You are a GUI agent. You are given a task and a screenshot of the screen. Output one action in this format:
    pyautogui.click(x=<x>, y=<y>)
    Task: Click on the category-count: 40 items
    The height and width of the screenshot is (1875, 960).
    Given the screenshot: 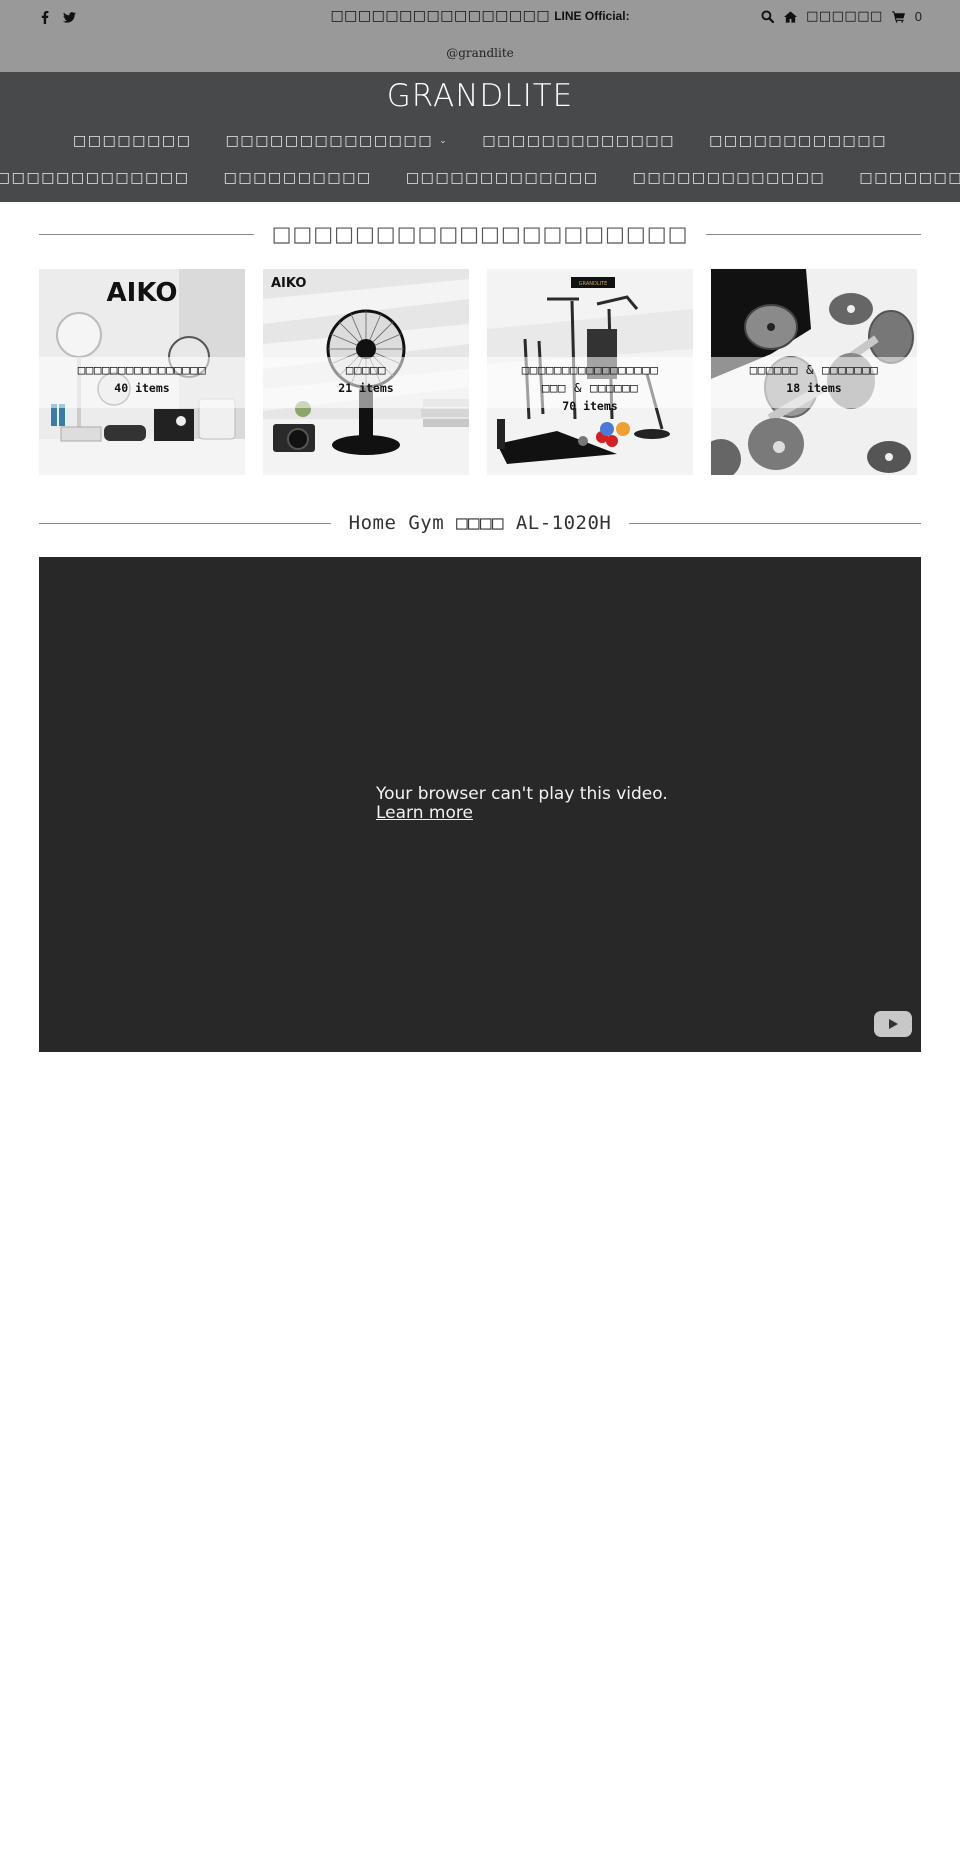 What is the action you would take?
    pyautogui.click(x=142, y=388)
    